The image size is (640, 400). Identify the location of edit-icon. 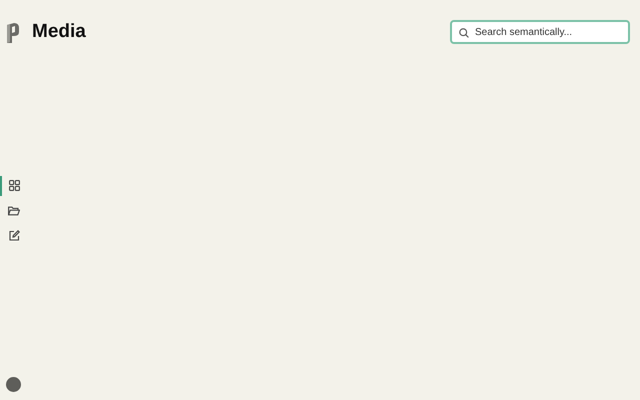
(14, 235).